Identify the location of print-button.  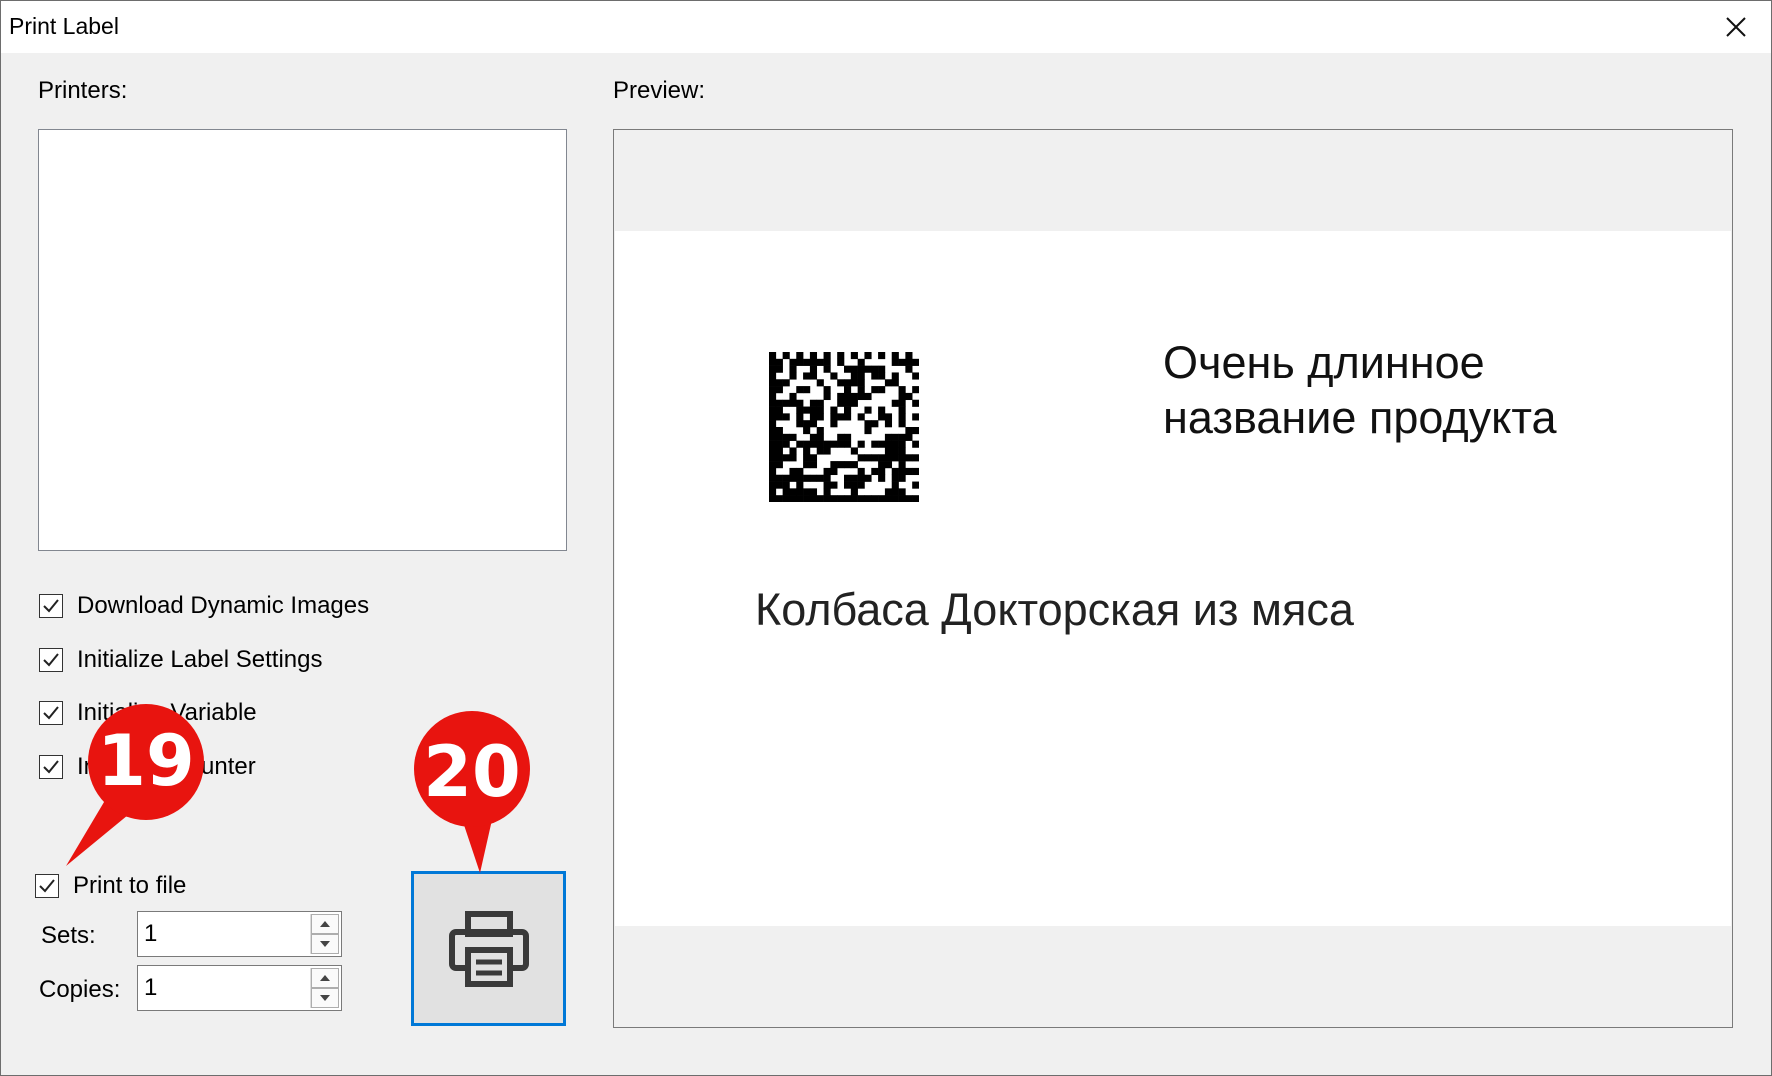
(488, 948).